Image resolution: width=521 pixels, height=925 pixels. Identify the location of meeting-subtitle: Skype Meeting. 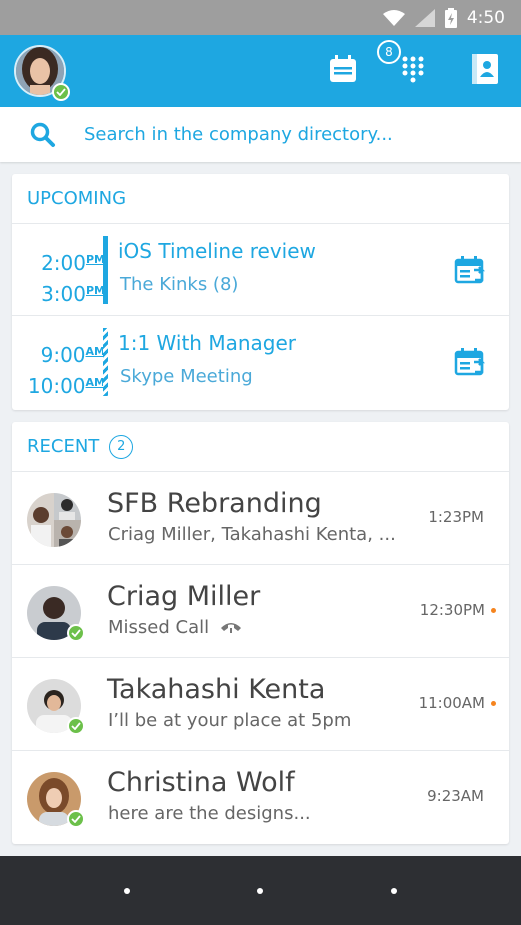
(186, 376).